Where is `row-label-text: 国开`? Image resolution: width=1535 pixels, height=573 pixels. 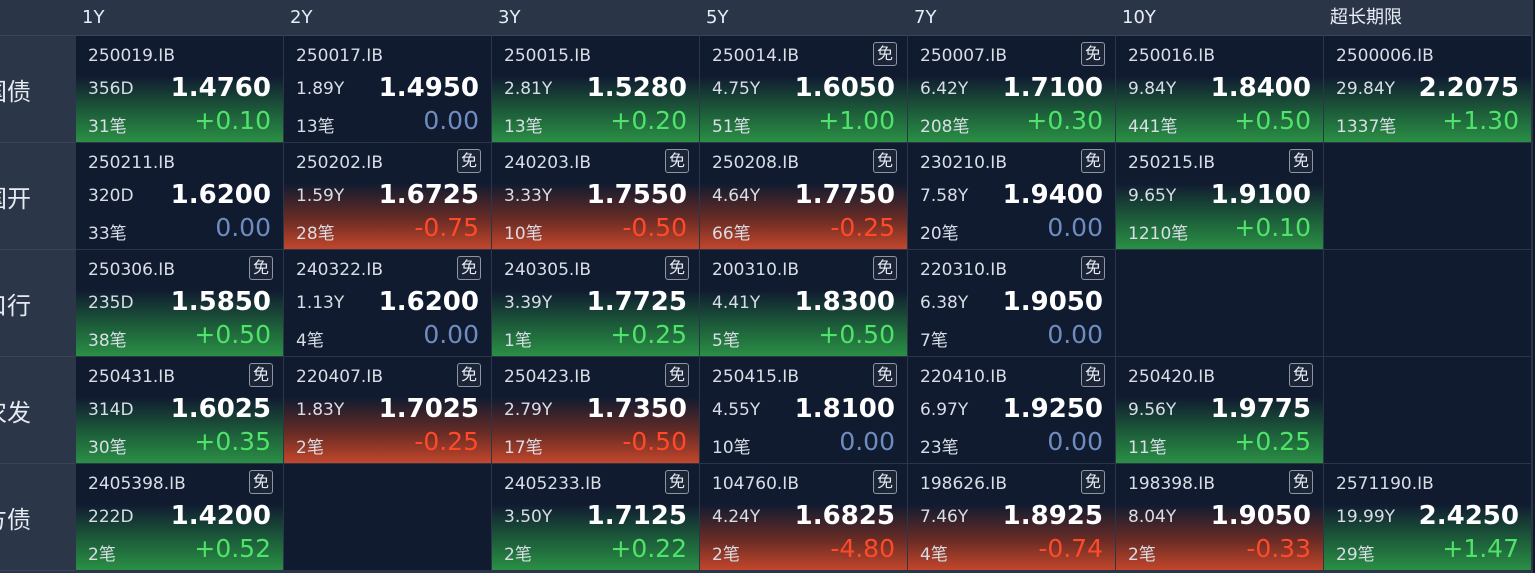
row-label-text: 国开 is located at coordinates (15, 198).